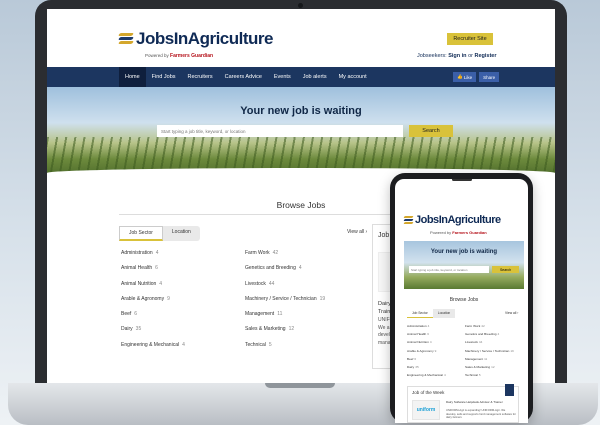 The width and height of the screenshot is (600, 425). Describe the element at coordinates (243, 77) in the screenshot. I see `nav-careers-advice: Careers Advice` at that location.